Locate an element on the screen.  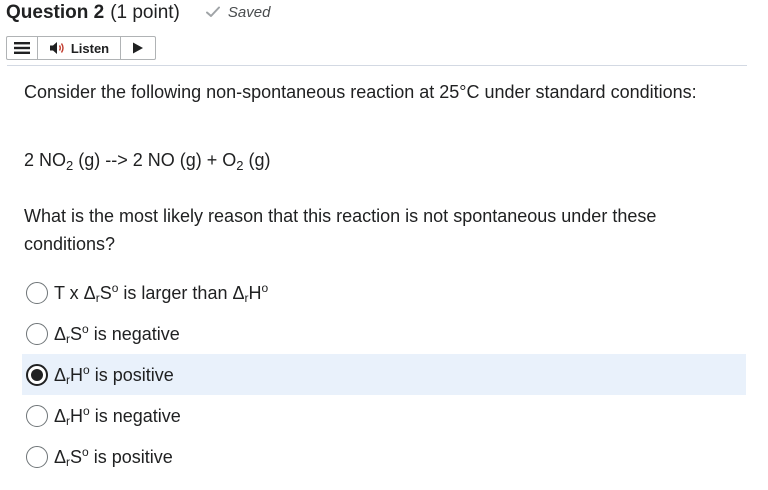
checkmark-icon is located at coordinates (212, 11).